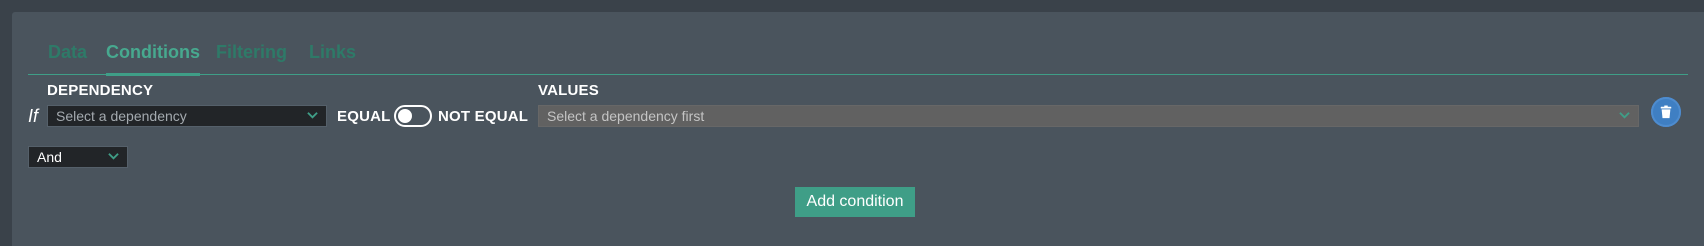  I want to click on trash-icon, so click(1666, 112).